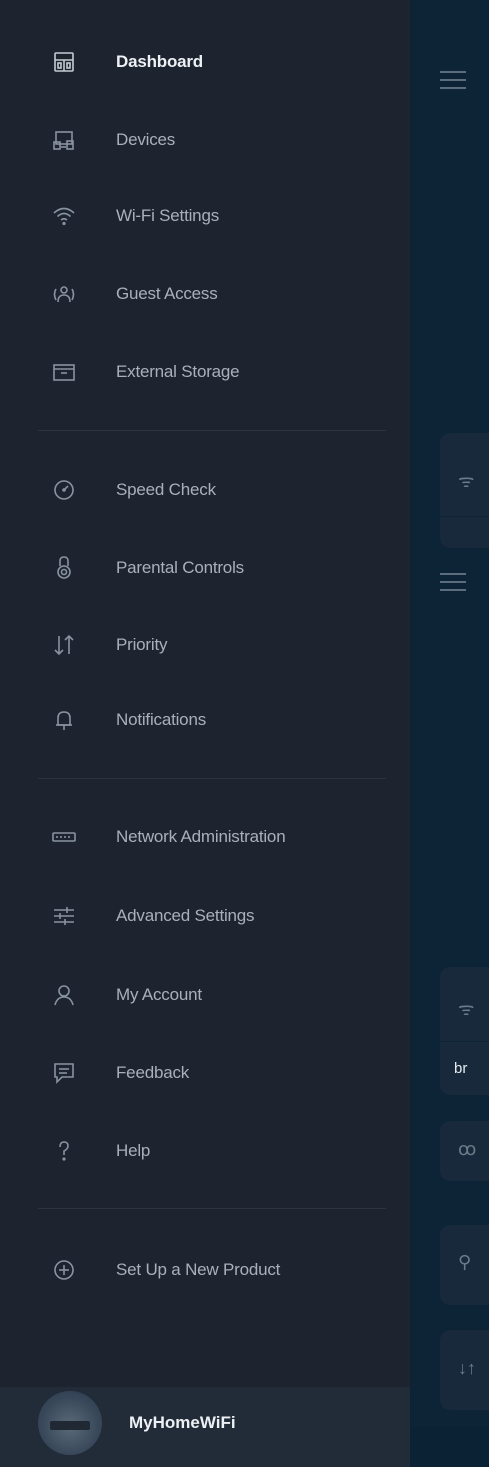  What do you see at coordinates (159, 994) in the screenshot?
I see `menu-item-label: My Account` at bounding box center [159, 994].